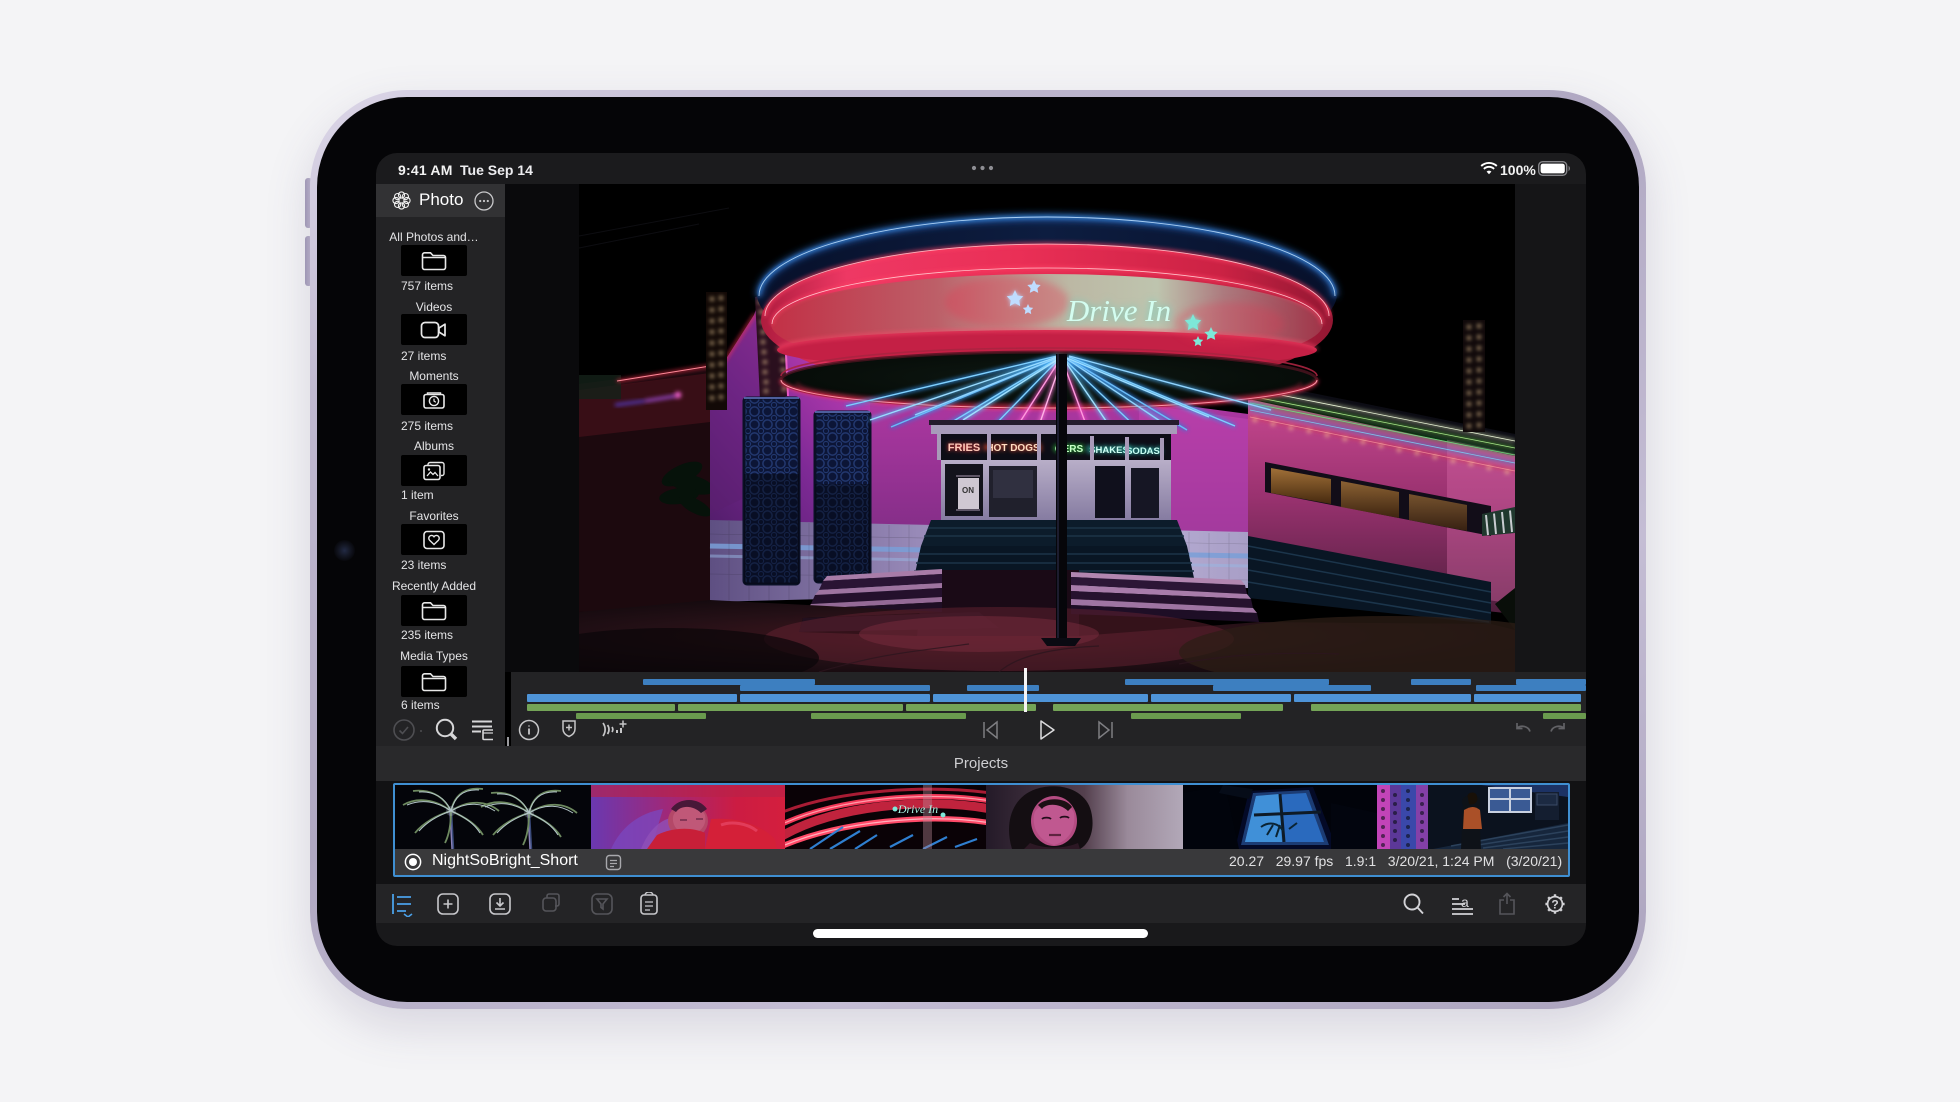  Describe the element at coordinates (964, 448) in the screenshot. I see `svg-text: FRIES` at that location.